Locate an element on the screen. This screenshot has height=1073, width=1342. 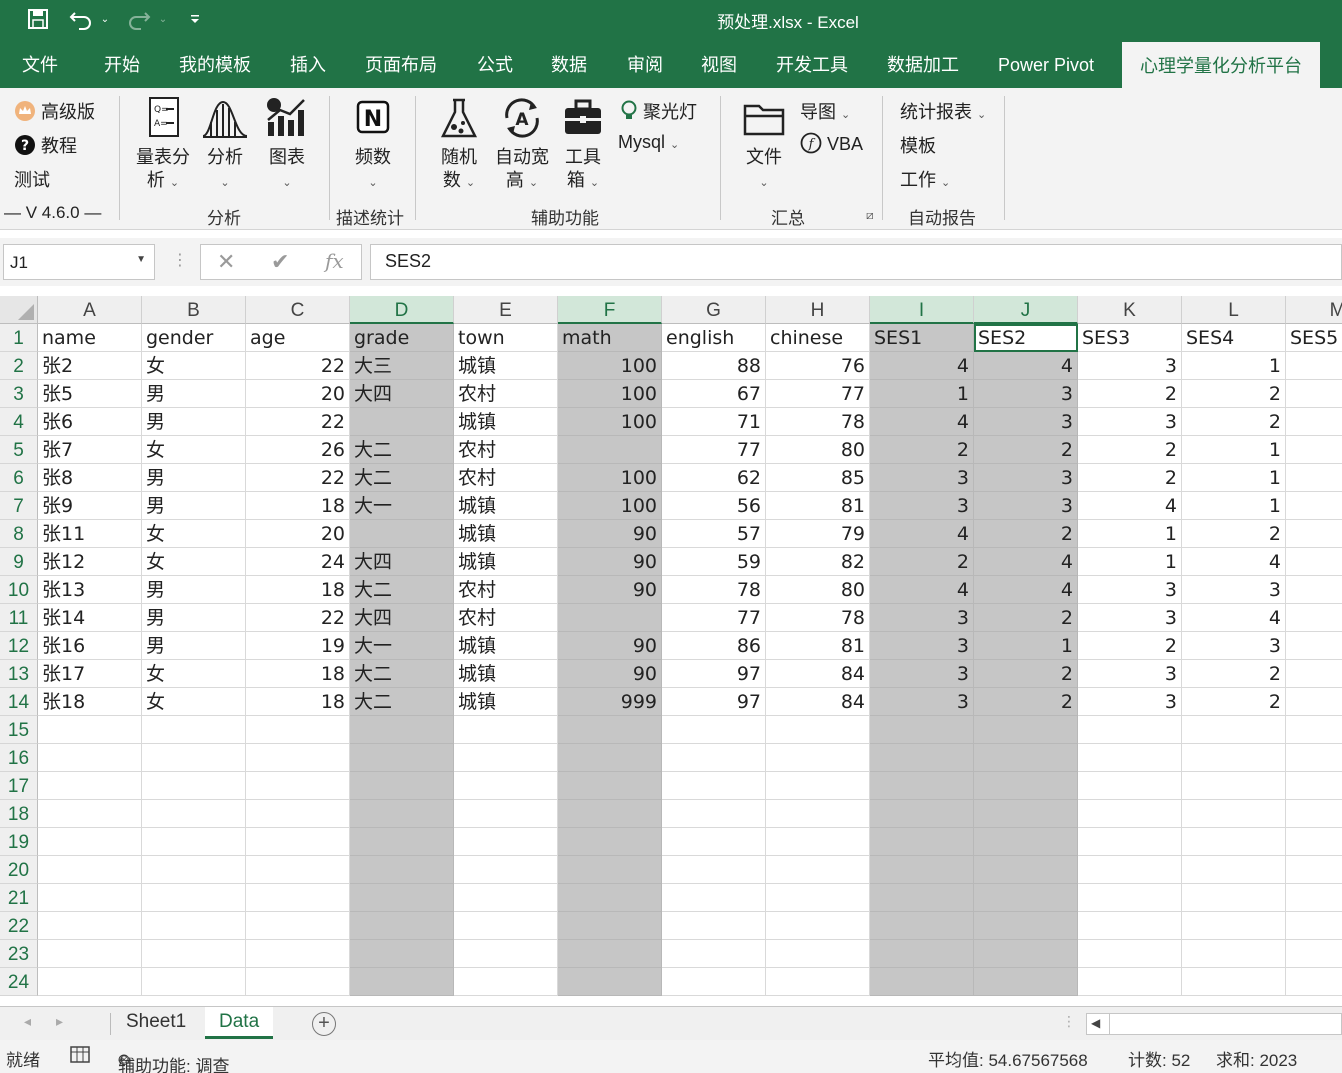
random-number-button: 随机数 ⌄ is located at coordinates (459, 145).